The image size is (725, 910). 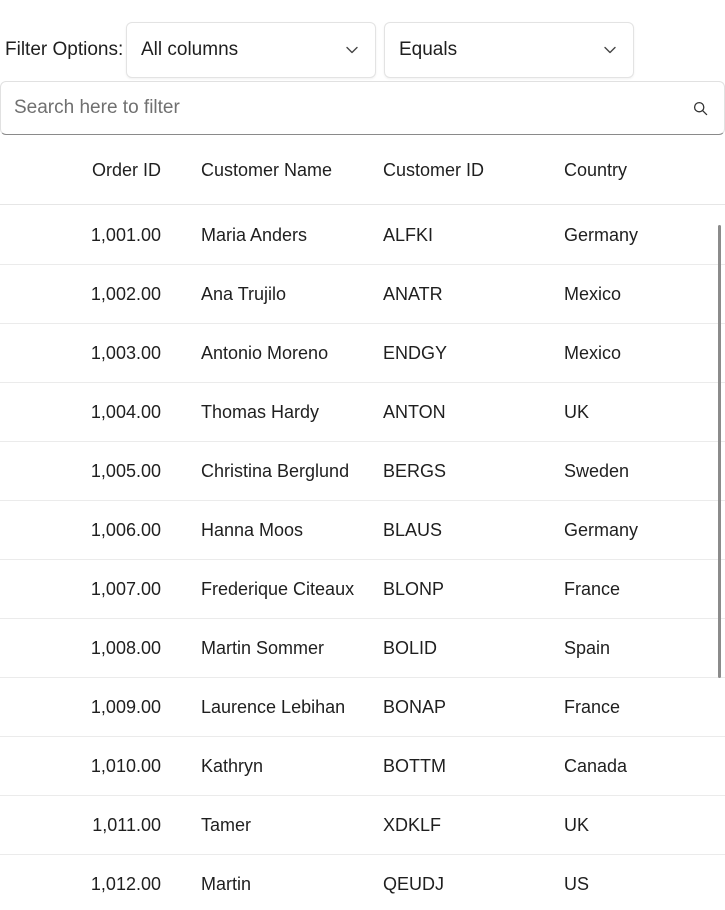 What do you see at coordinates (125, 883) in the screenshot?
I see `order-id-cell: 1,012.00` at bounding box center [125, 883].